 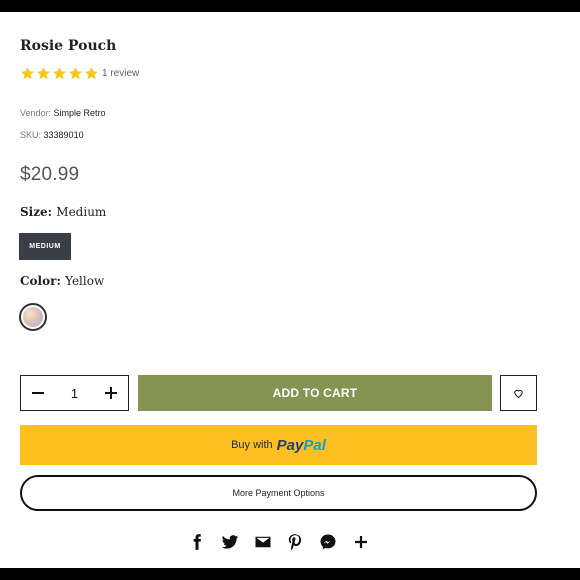 I want to click on vendor-value: Simple Retro, so click(x=80, y=113).